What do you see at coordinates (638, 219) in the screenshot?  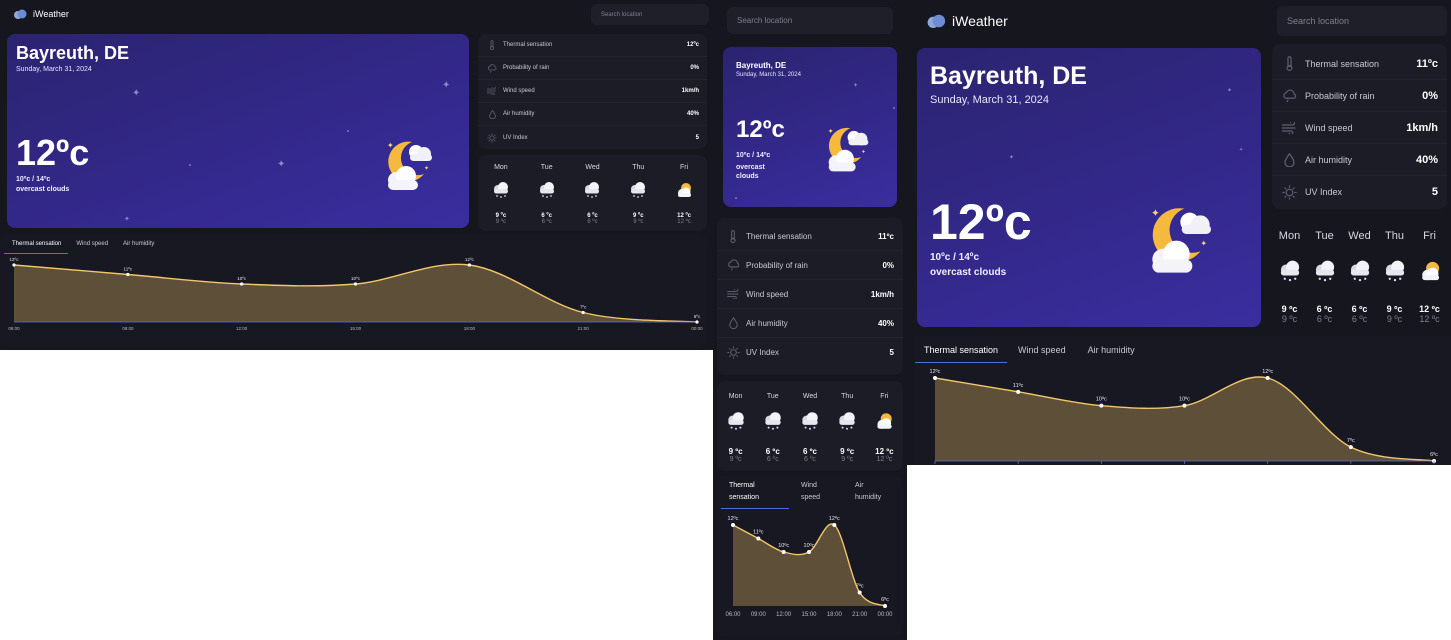 I see `forecast-temps: 9 ºc 9 ºc` at bounding box center [638, 219].